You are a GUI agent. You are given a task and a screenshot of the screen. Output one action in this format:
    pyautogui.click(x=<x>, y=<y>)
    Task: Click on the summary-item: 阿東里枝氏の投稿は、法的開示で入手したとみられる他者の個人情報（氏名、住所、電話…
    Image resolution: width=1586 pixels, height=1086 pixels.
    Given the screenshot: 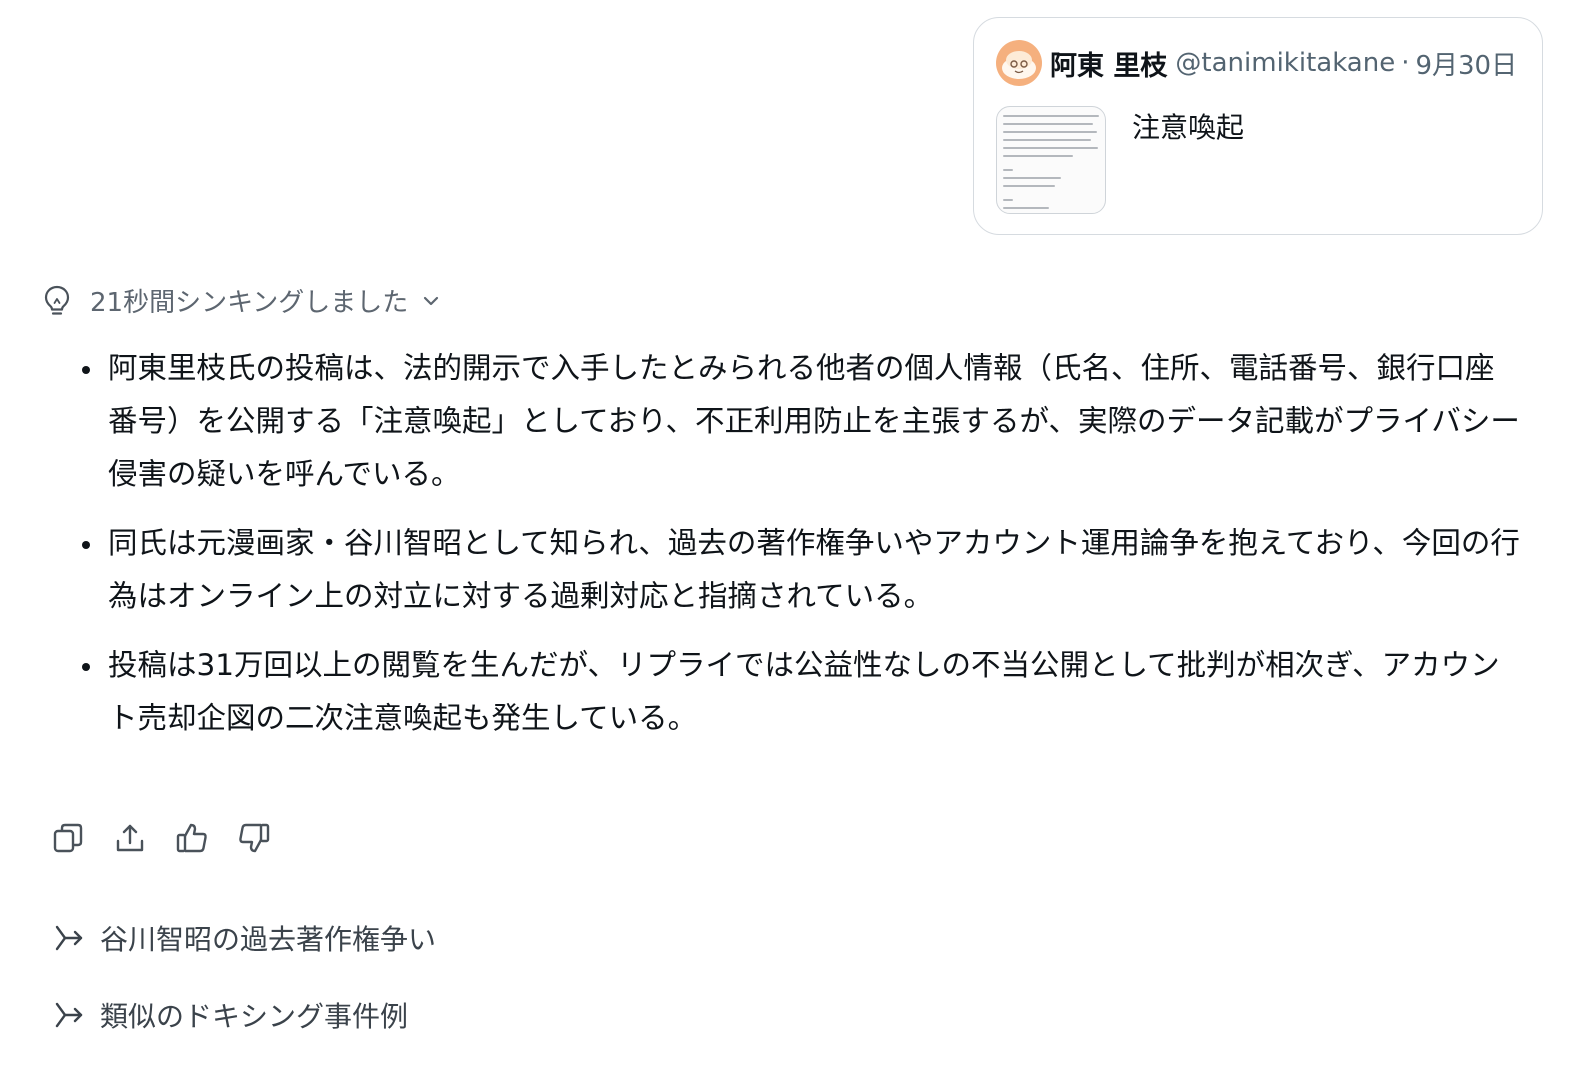 What is the action you would take?
    pyautogui.click(x=800, y=421)
    